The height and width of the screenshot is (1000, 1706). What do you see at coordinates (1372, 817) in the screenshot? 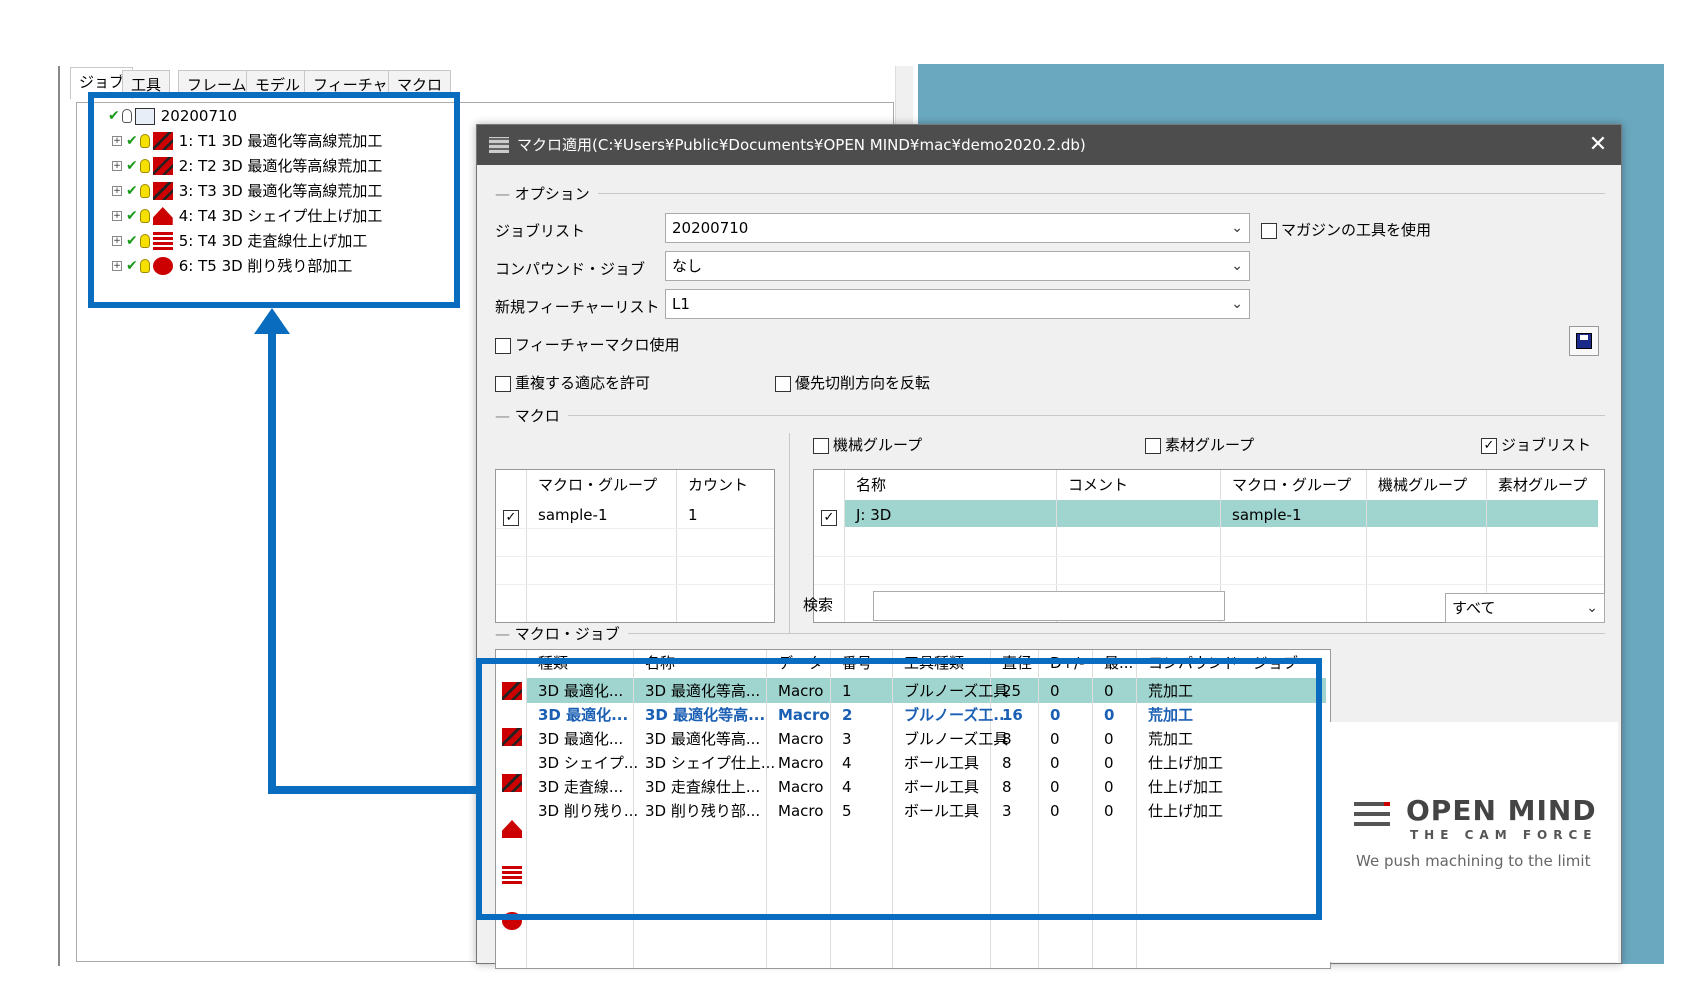
I see `logo-mark` at bounding box center [1372, 817].